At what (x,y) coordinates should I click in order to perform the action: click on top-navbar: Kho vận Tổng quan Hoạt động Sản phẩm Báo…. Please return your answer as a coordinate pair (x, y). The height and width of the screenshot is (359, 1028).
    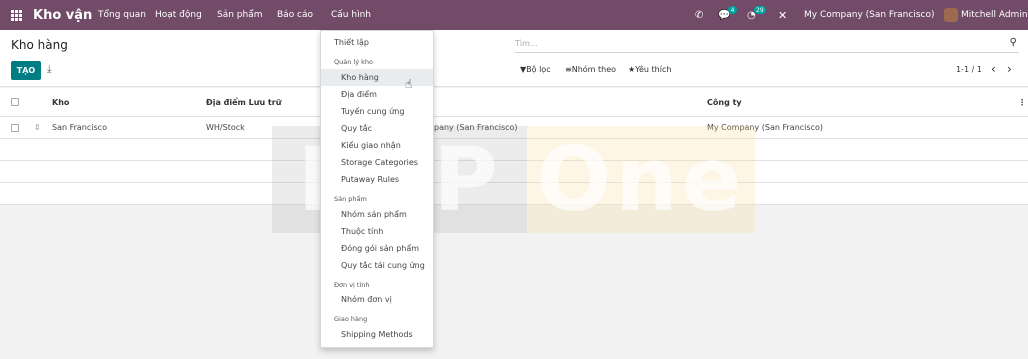
    Looking at the image, I should click on (514, 15).